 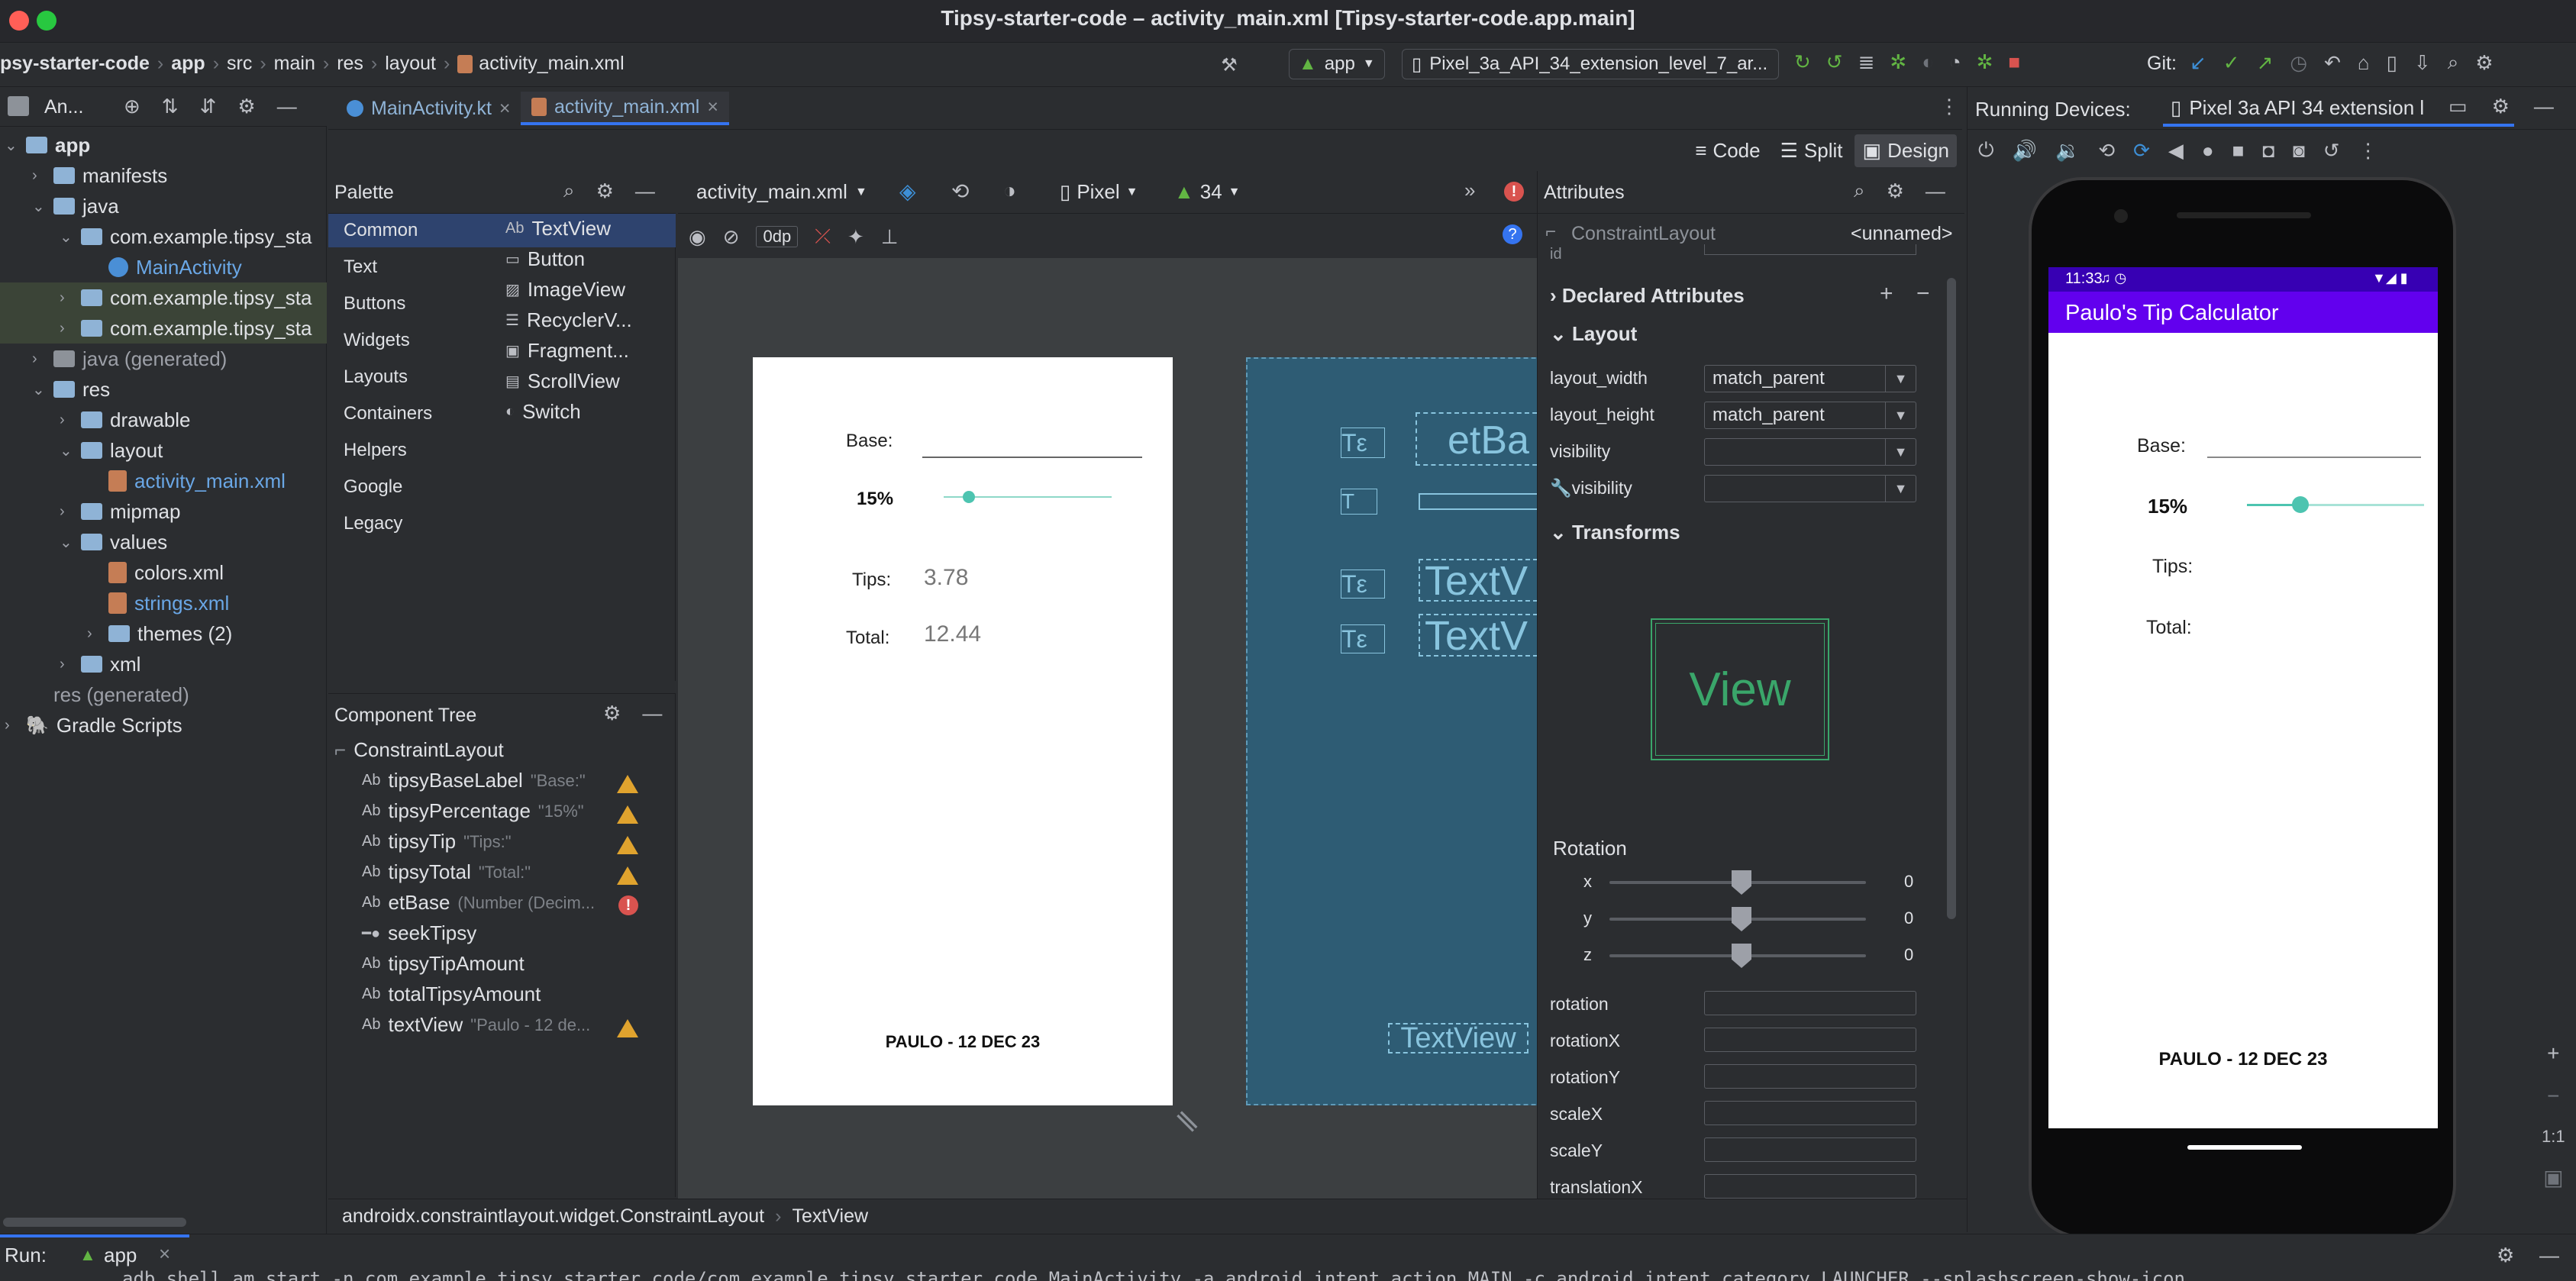 I want to click on code-mode-button: ≡ Code, so click(x=1727, y=150).